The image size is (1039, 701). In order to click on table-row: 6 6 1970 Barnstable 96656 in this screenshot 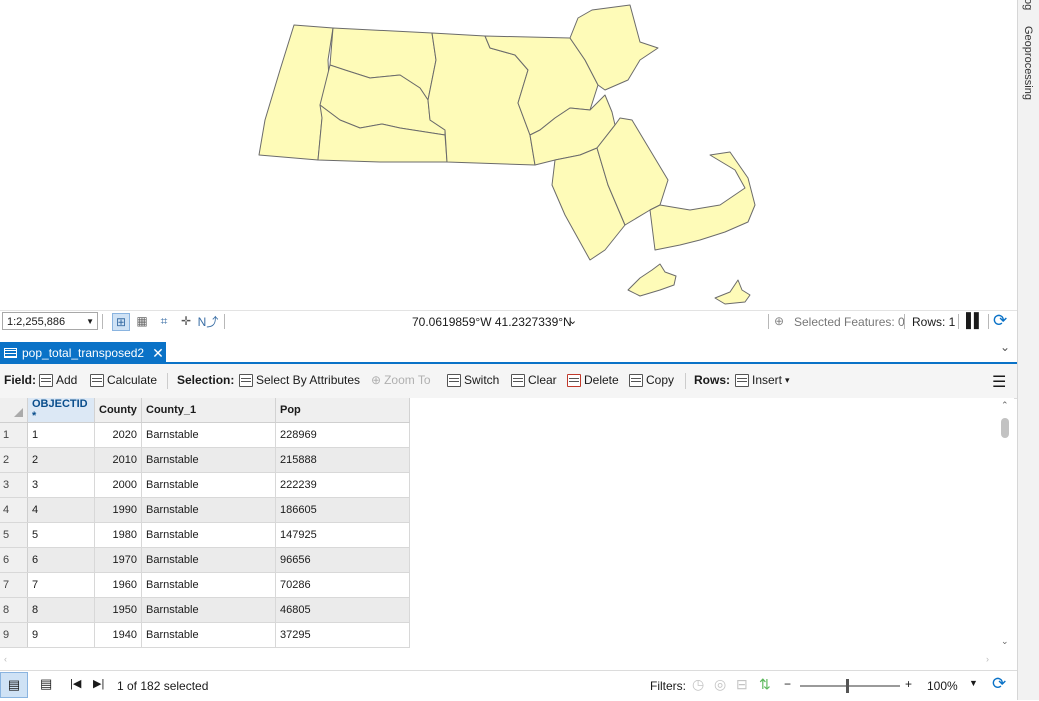, I will do `click(205, 560)`.